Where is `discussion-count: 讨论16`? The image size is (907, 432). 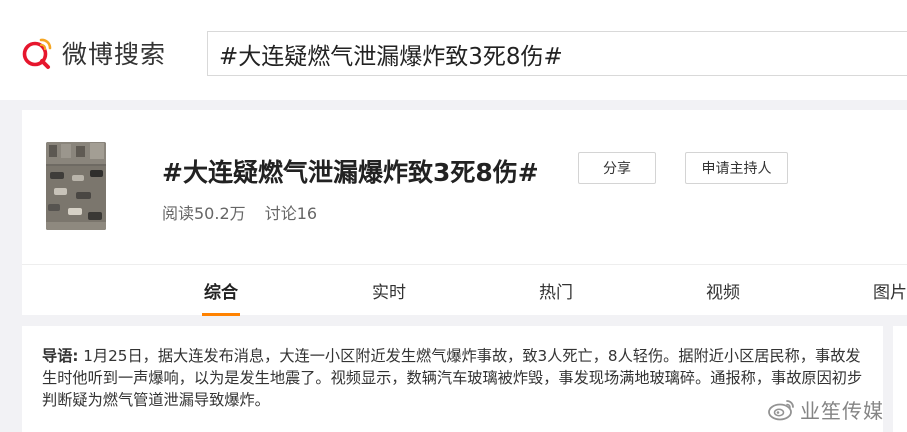 discussion-count: 讨论16 is located at coordinates (291, 213).